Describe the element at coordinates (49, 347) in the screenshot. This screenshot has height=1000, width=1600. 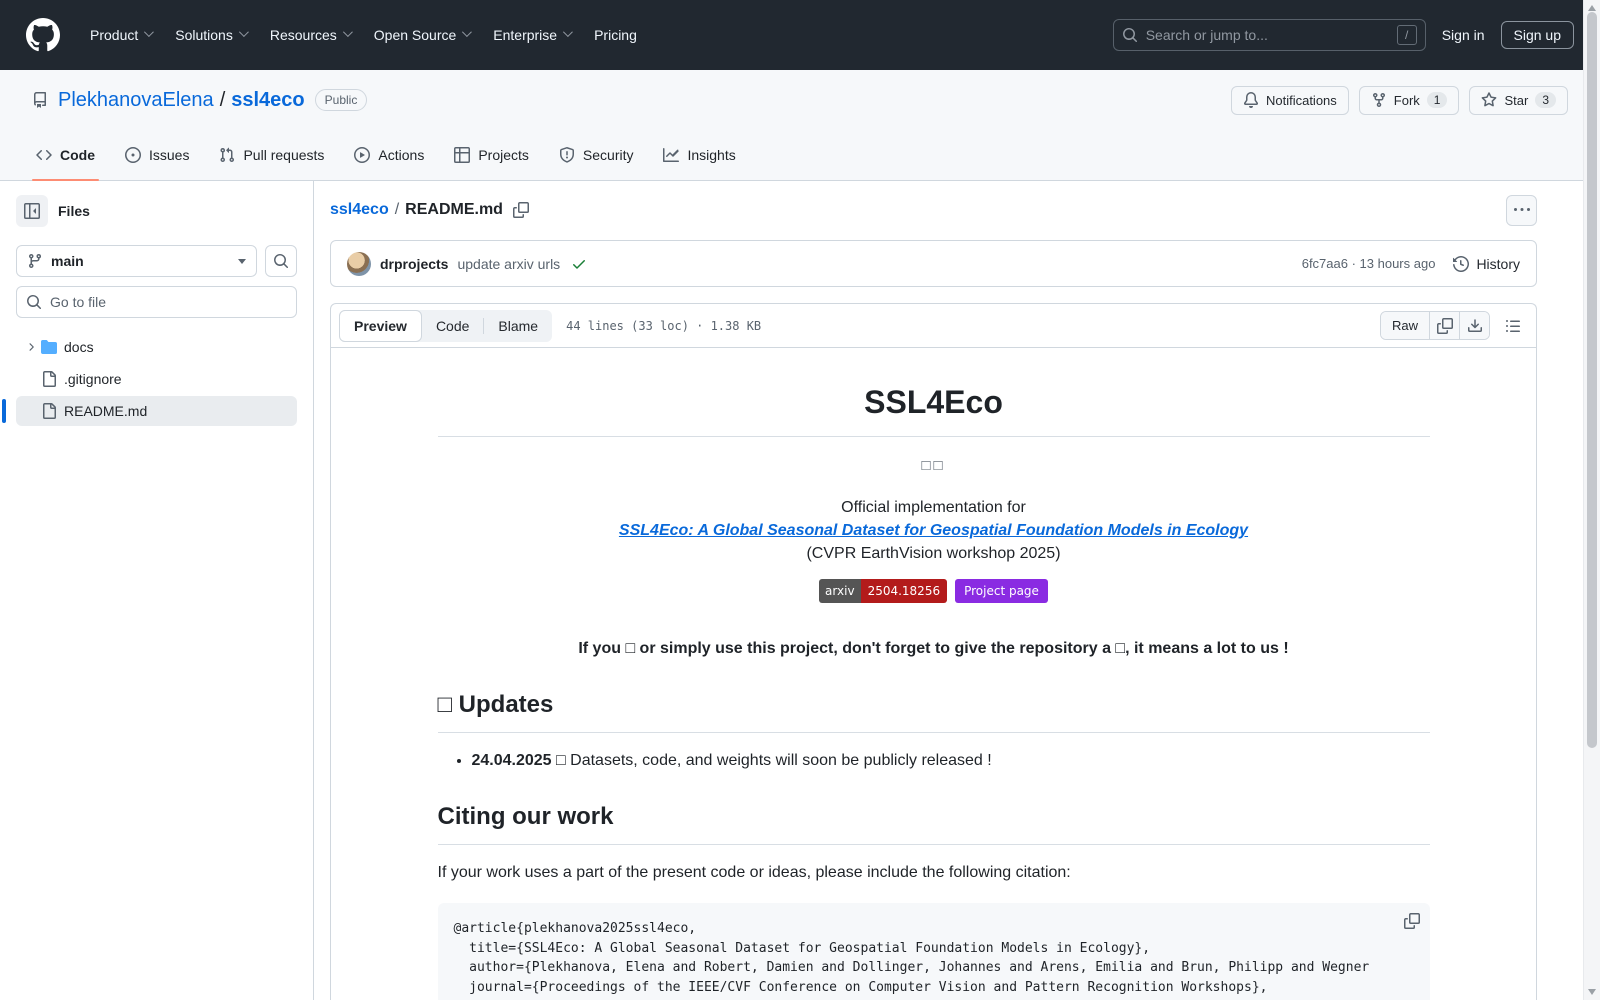
I see `folder-icon` at that location.